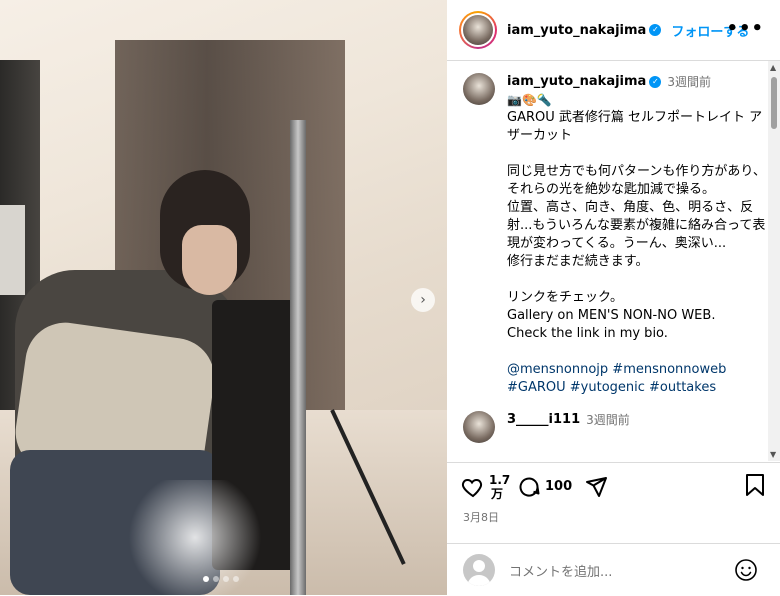 The height and width of the screenshot is (596, 780). Describe the element at coordinates (746, 570) in the screenshot. I see `emoji-icon` at that location.